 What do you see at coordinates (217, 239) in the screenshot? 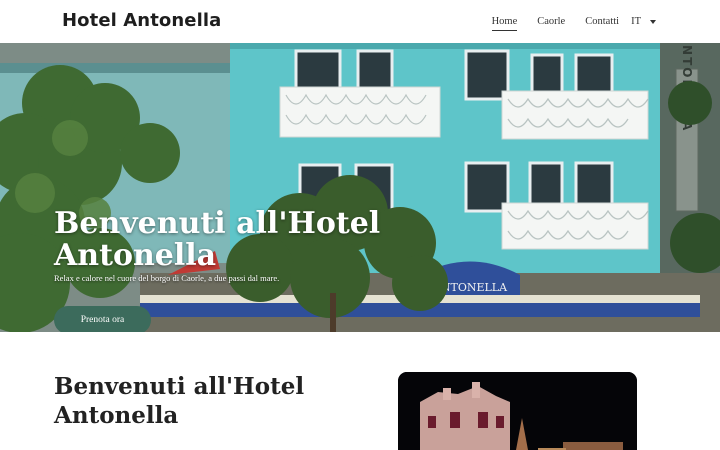
I see `hero-title: Benvenuti all'Hotel Antonella` at bounding box center [217, 239].